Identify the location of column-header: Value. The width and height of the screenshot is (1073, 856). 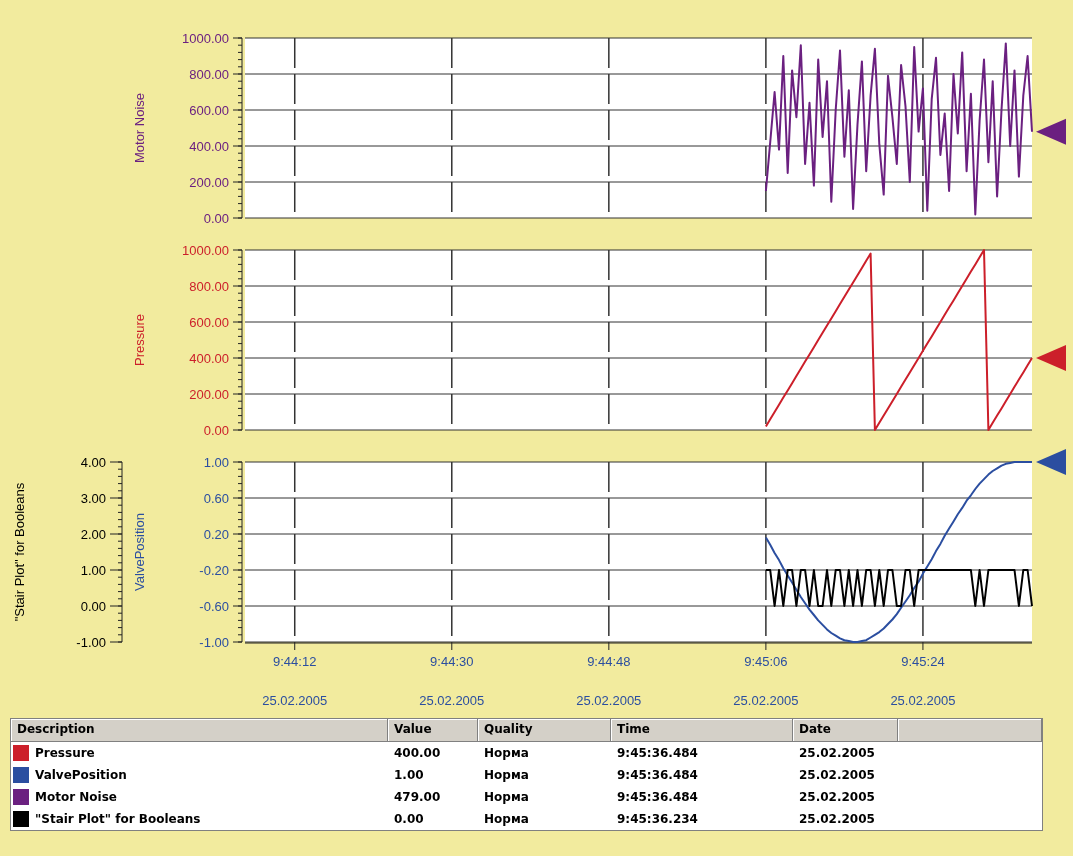
(433, 730).